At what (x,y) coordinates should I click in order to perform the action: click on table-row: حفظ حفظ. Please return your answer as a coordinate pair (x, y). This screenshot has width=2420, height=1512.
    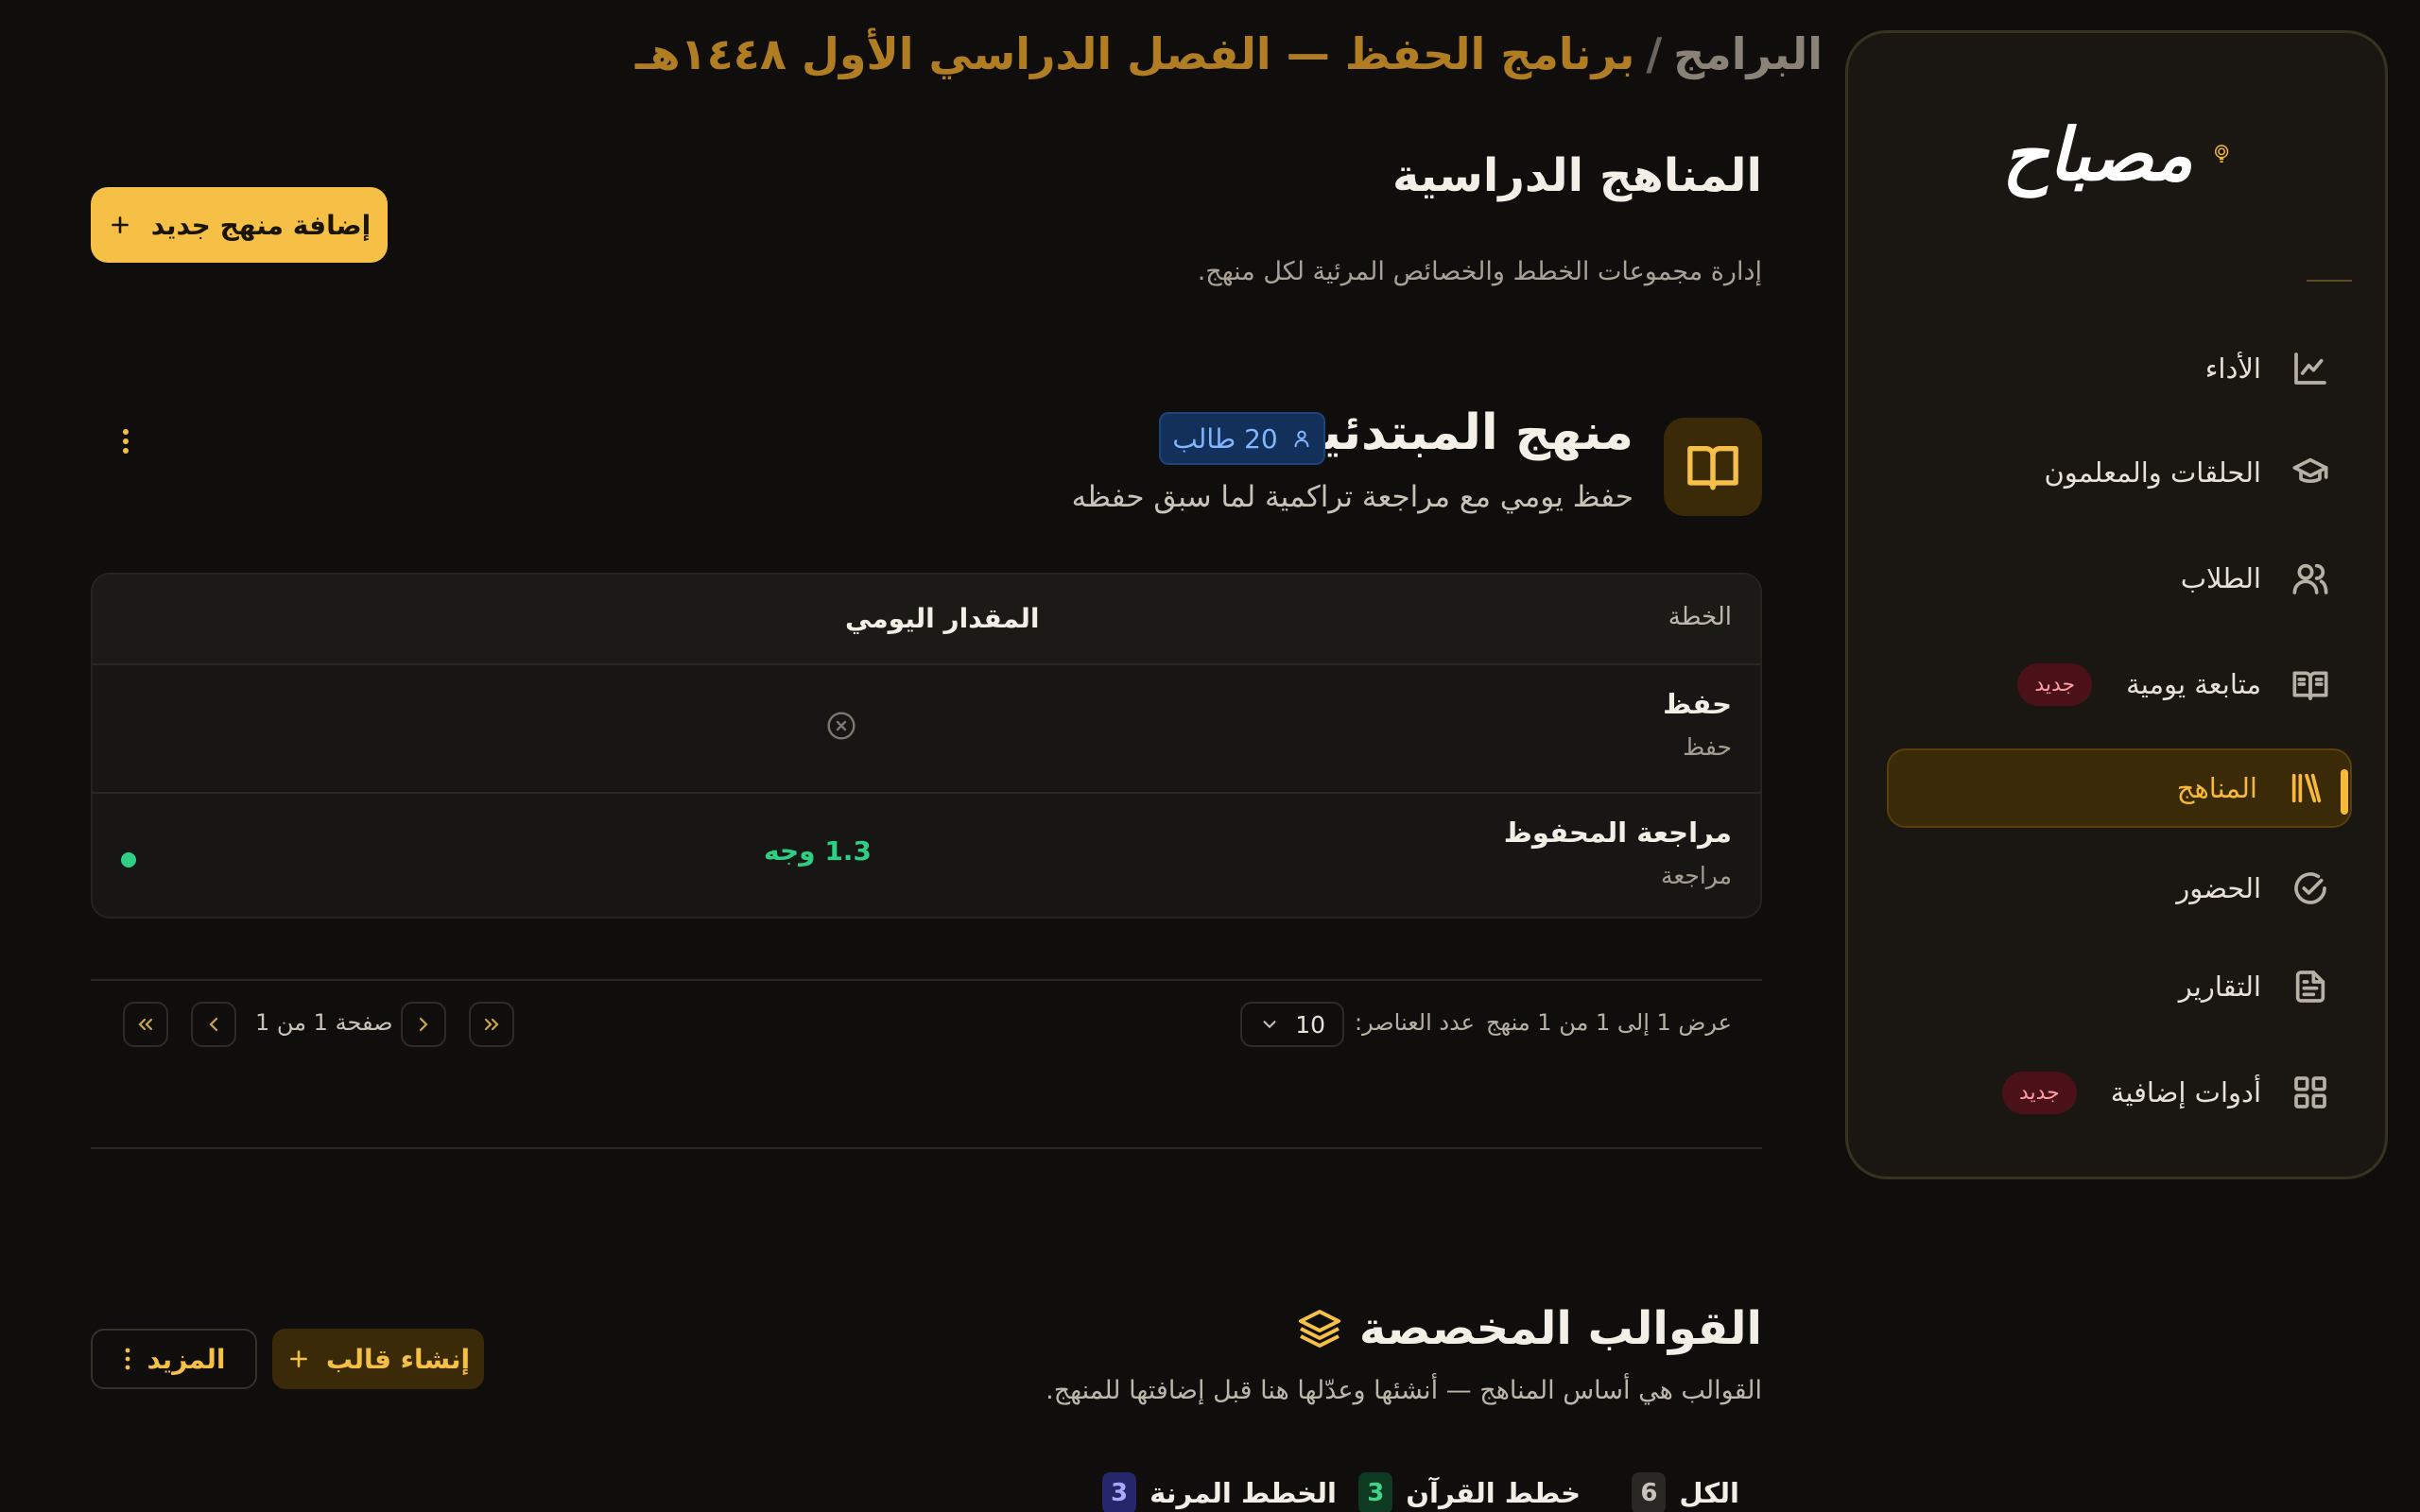
    Looking at the image, I should click on (927, 729).